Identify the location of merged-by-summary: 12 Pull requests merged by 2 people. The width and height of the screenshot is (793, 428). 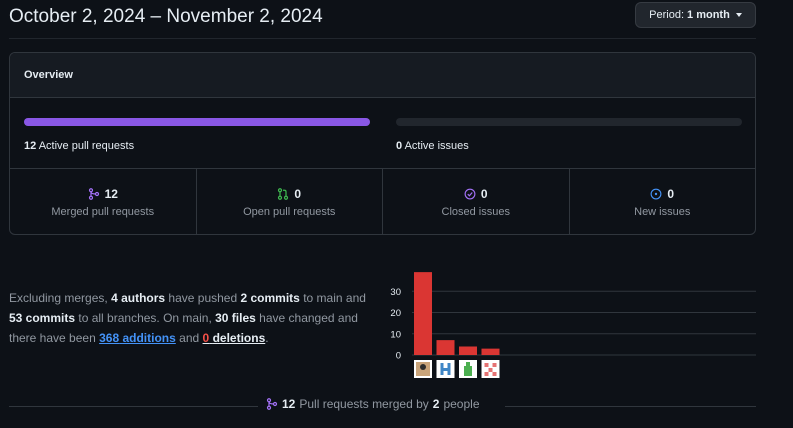
(373, 404).